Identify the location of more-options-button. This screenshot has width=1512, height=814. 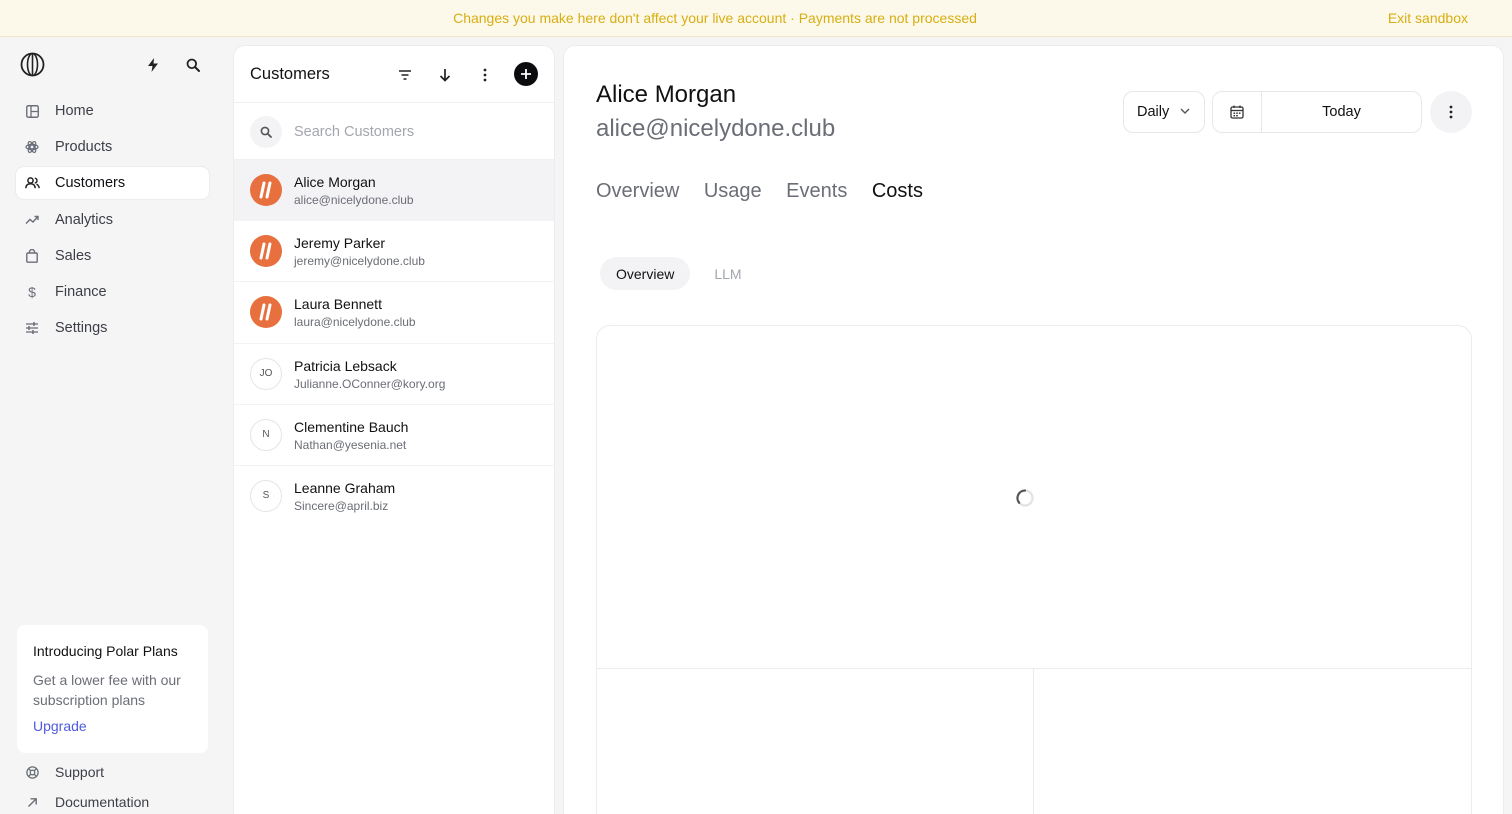
(1451, 112).